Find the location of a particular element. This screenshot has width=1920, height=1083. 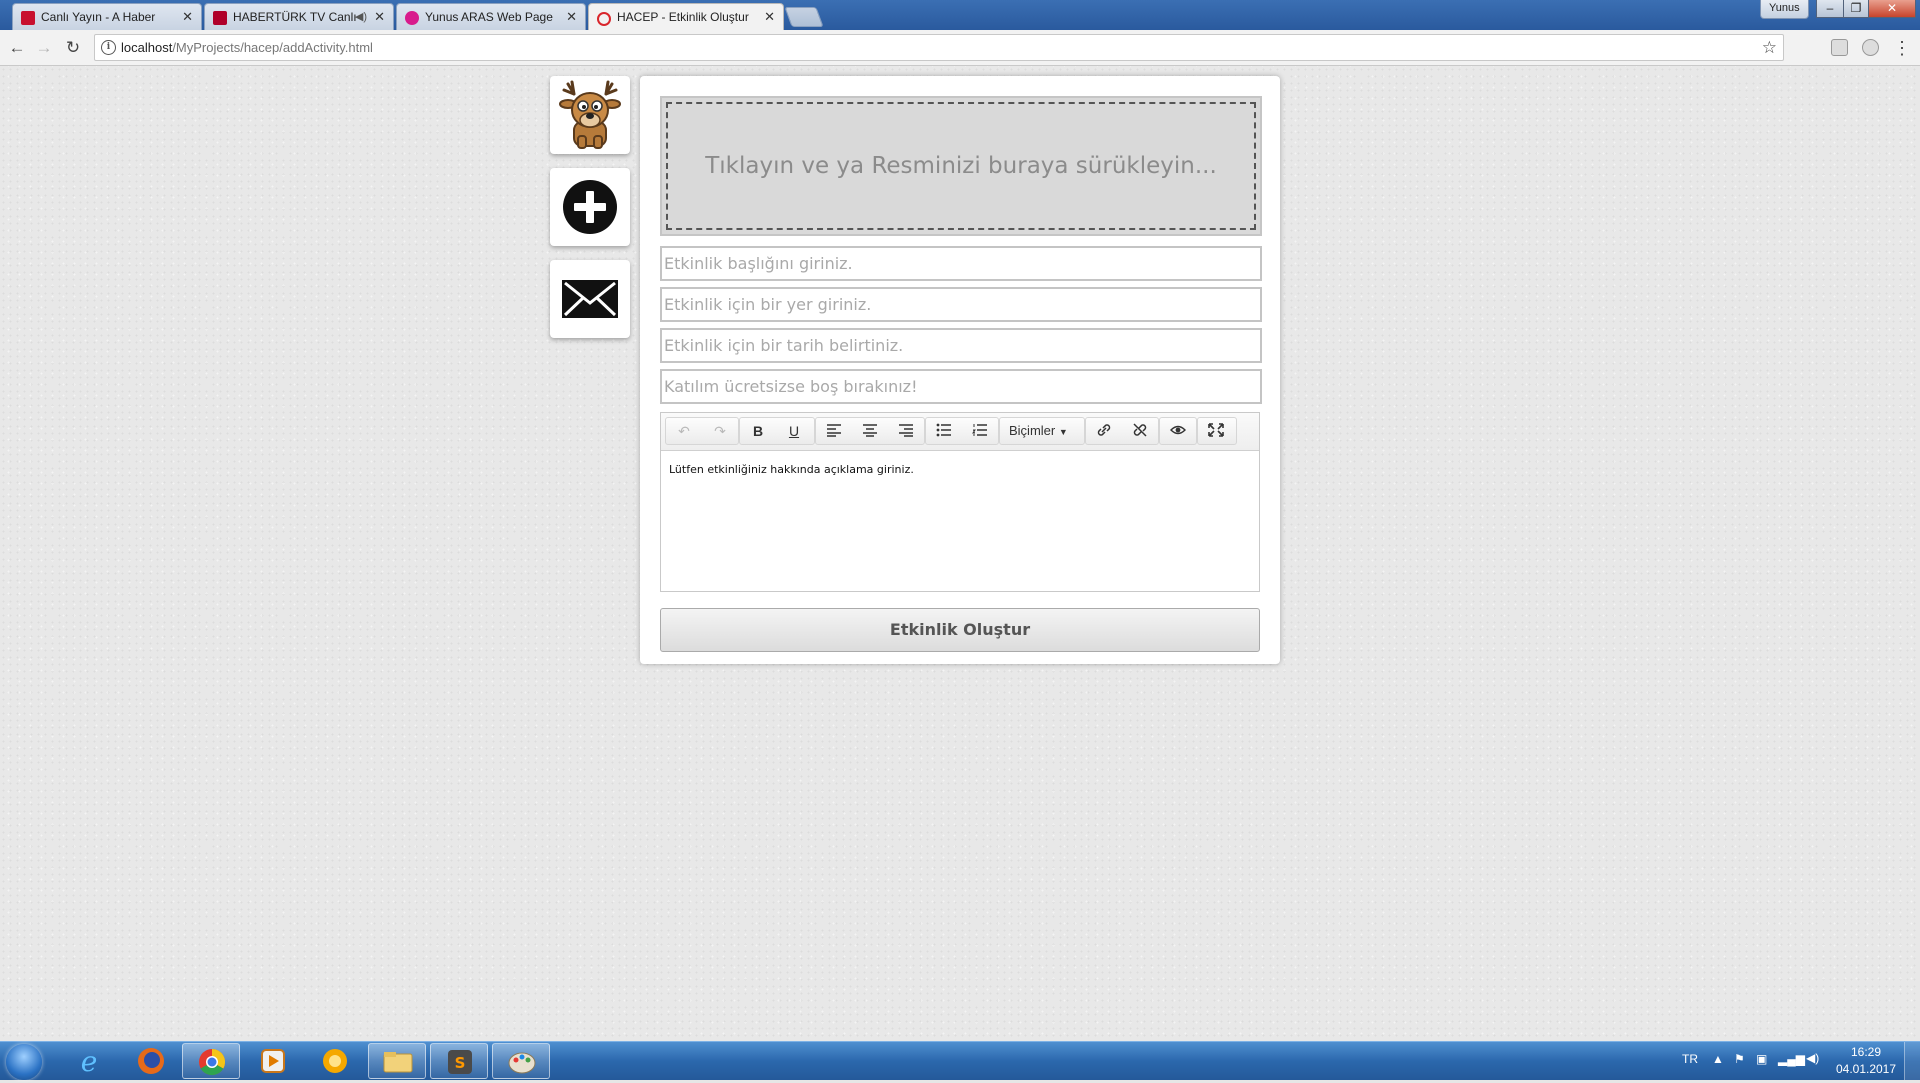

signal-bars-icon: ▂▄▆ is located at coordinates (1791, 1059).